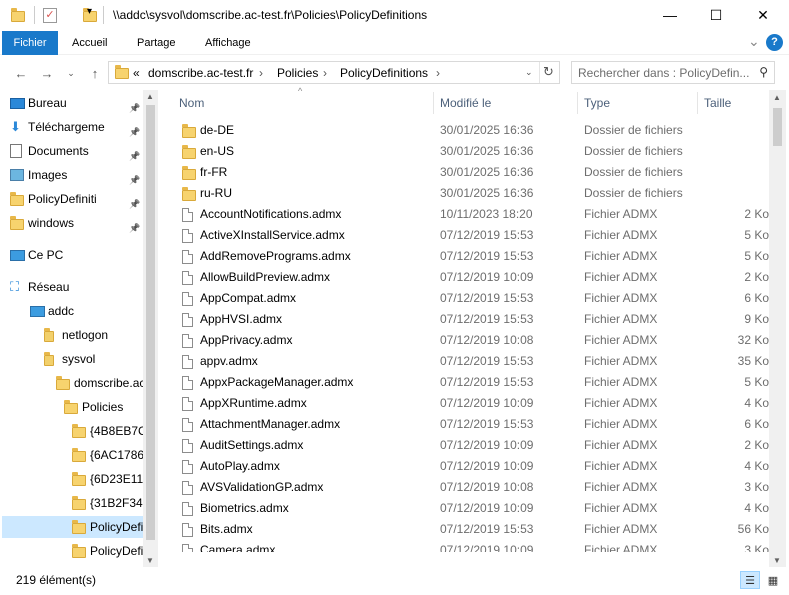 This screenshot has width=789, height=595. What do you see at coordinates (47, 73) in the screenshot?
I see `forward-button: →` at bounding box center [47, 73].